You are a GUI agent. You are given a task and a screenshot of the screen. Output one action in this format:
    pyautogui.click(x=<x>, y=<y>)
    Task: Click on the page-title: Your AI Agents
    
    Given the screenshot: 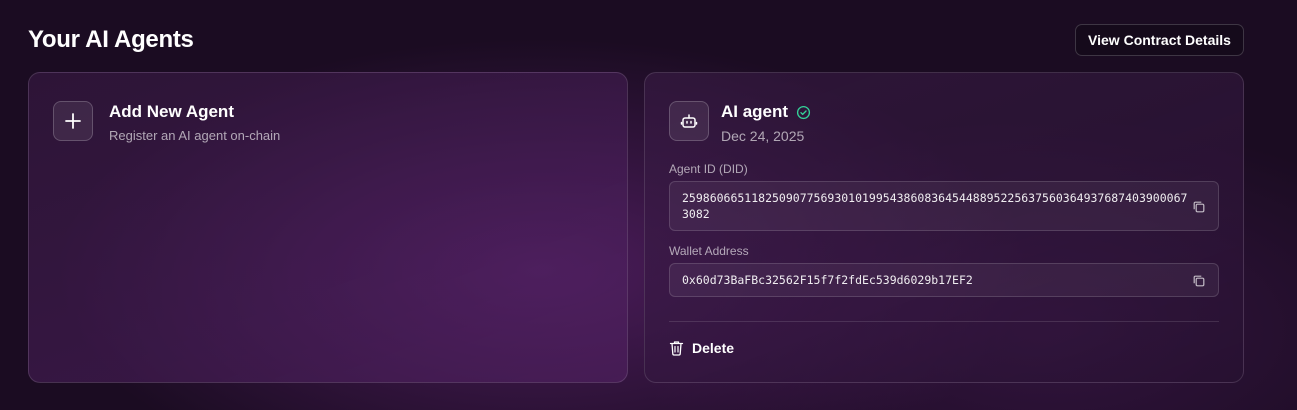 What is the action you would take?
    pyautogui.click(x=111, y=39)
    